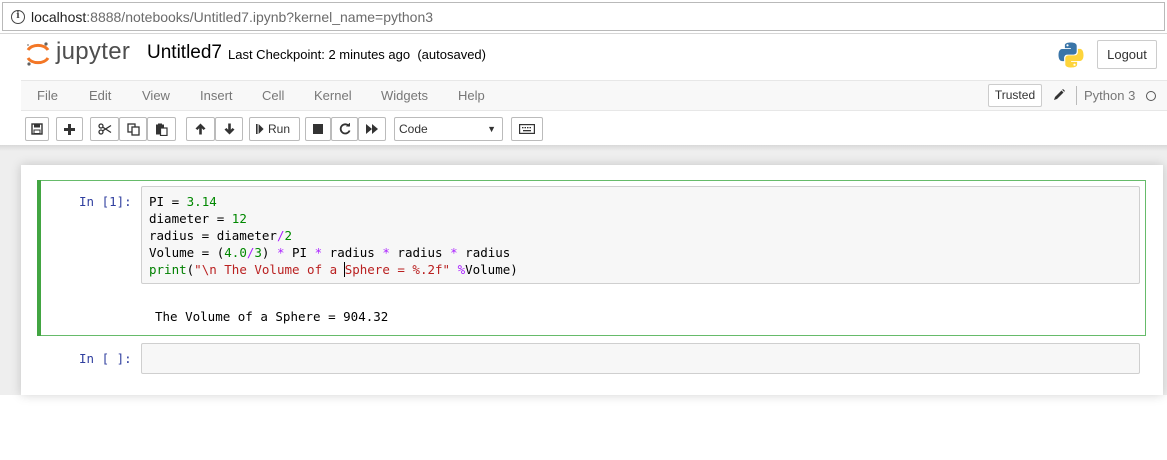  I want to click on run-label: Run, so click(279, 129).